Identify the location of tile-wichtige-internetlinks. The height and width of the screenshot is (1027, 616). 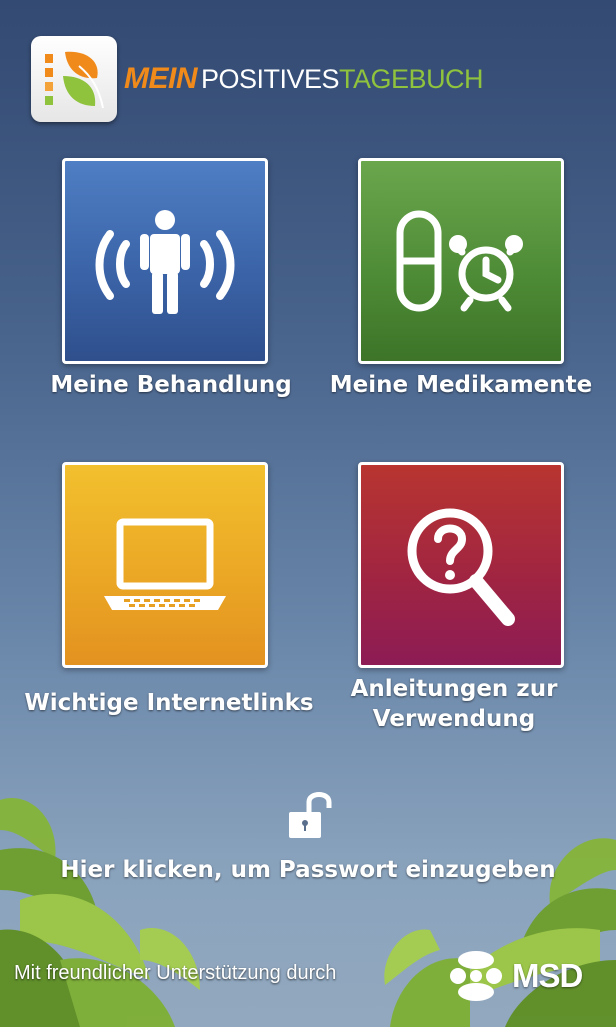
(165, 565).